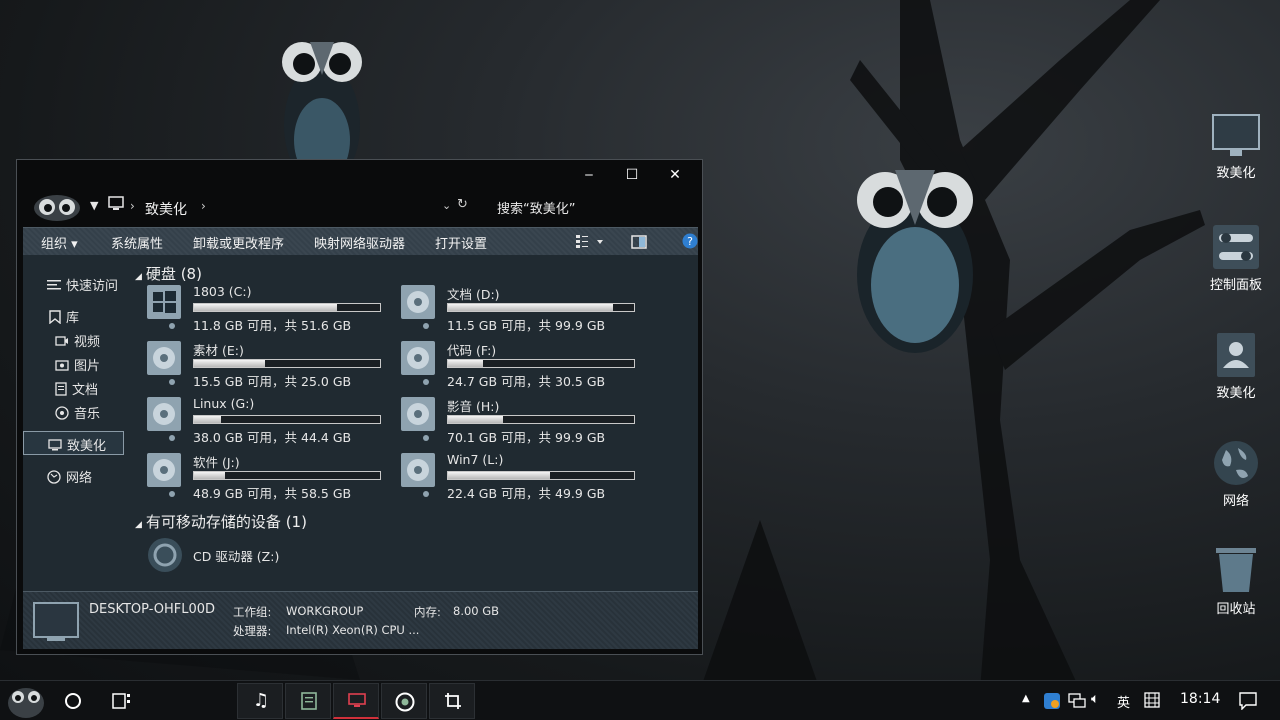  What do you see at coordinates (166, 209) in the screenshot?
I see `breadcrumb-current: 致美化` at bounding box center [166, 209].